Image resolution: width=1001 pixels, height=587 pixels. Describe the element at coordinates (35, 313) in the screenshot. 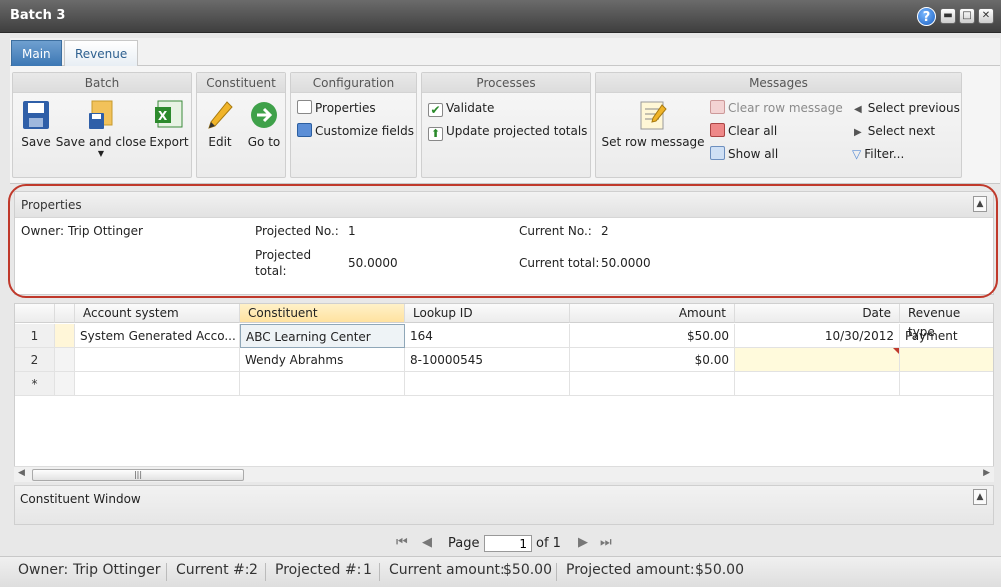

I see `row-number-header` at that location.